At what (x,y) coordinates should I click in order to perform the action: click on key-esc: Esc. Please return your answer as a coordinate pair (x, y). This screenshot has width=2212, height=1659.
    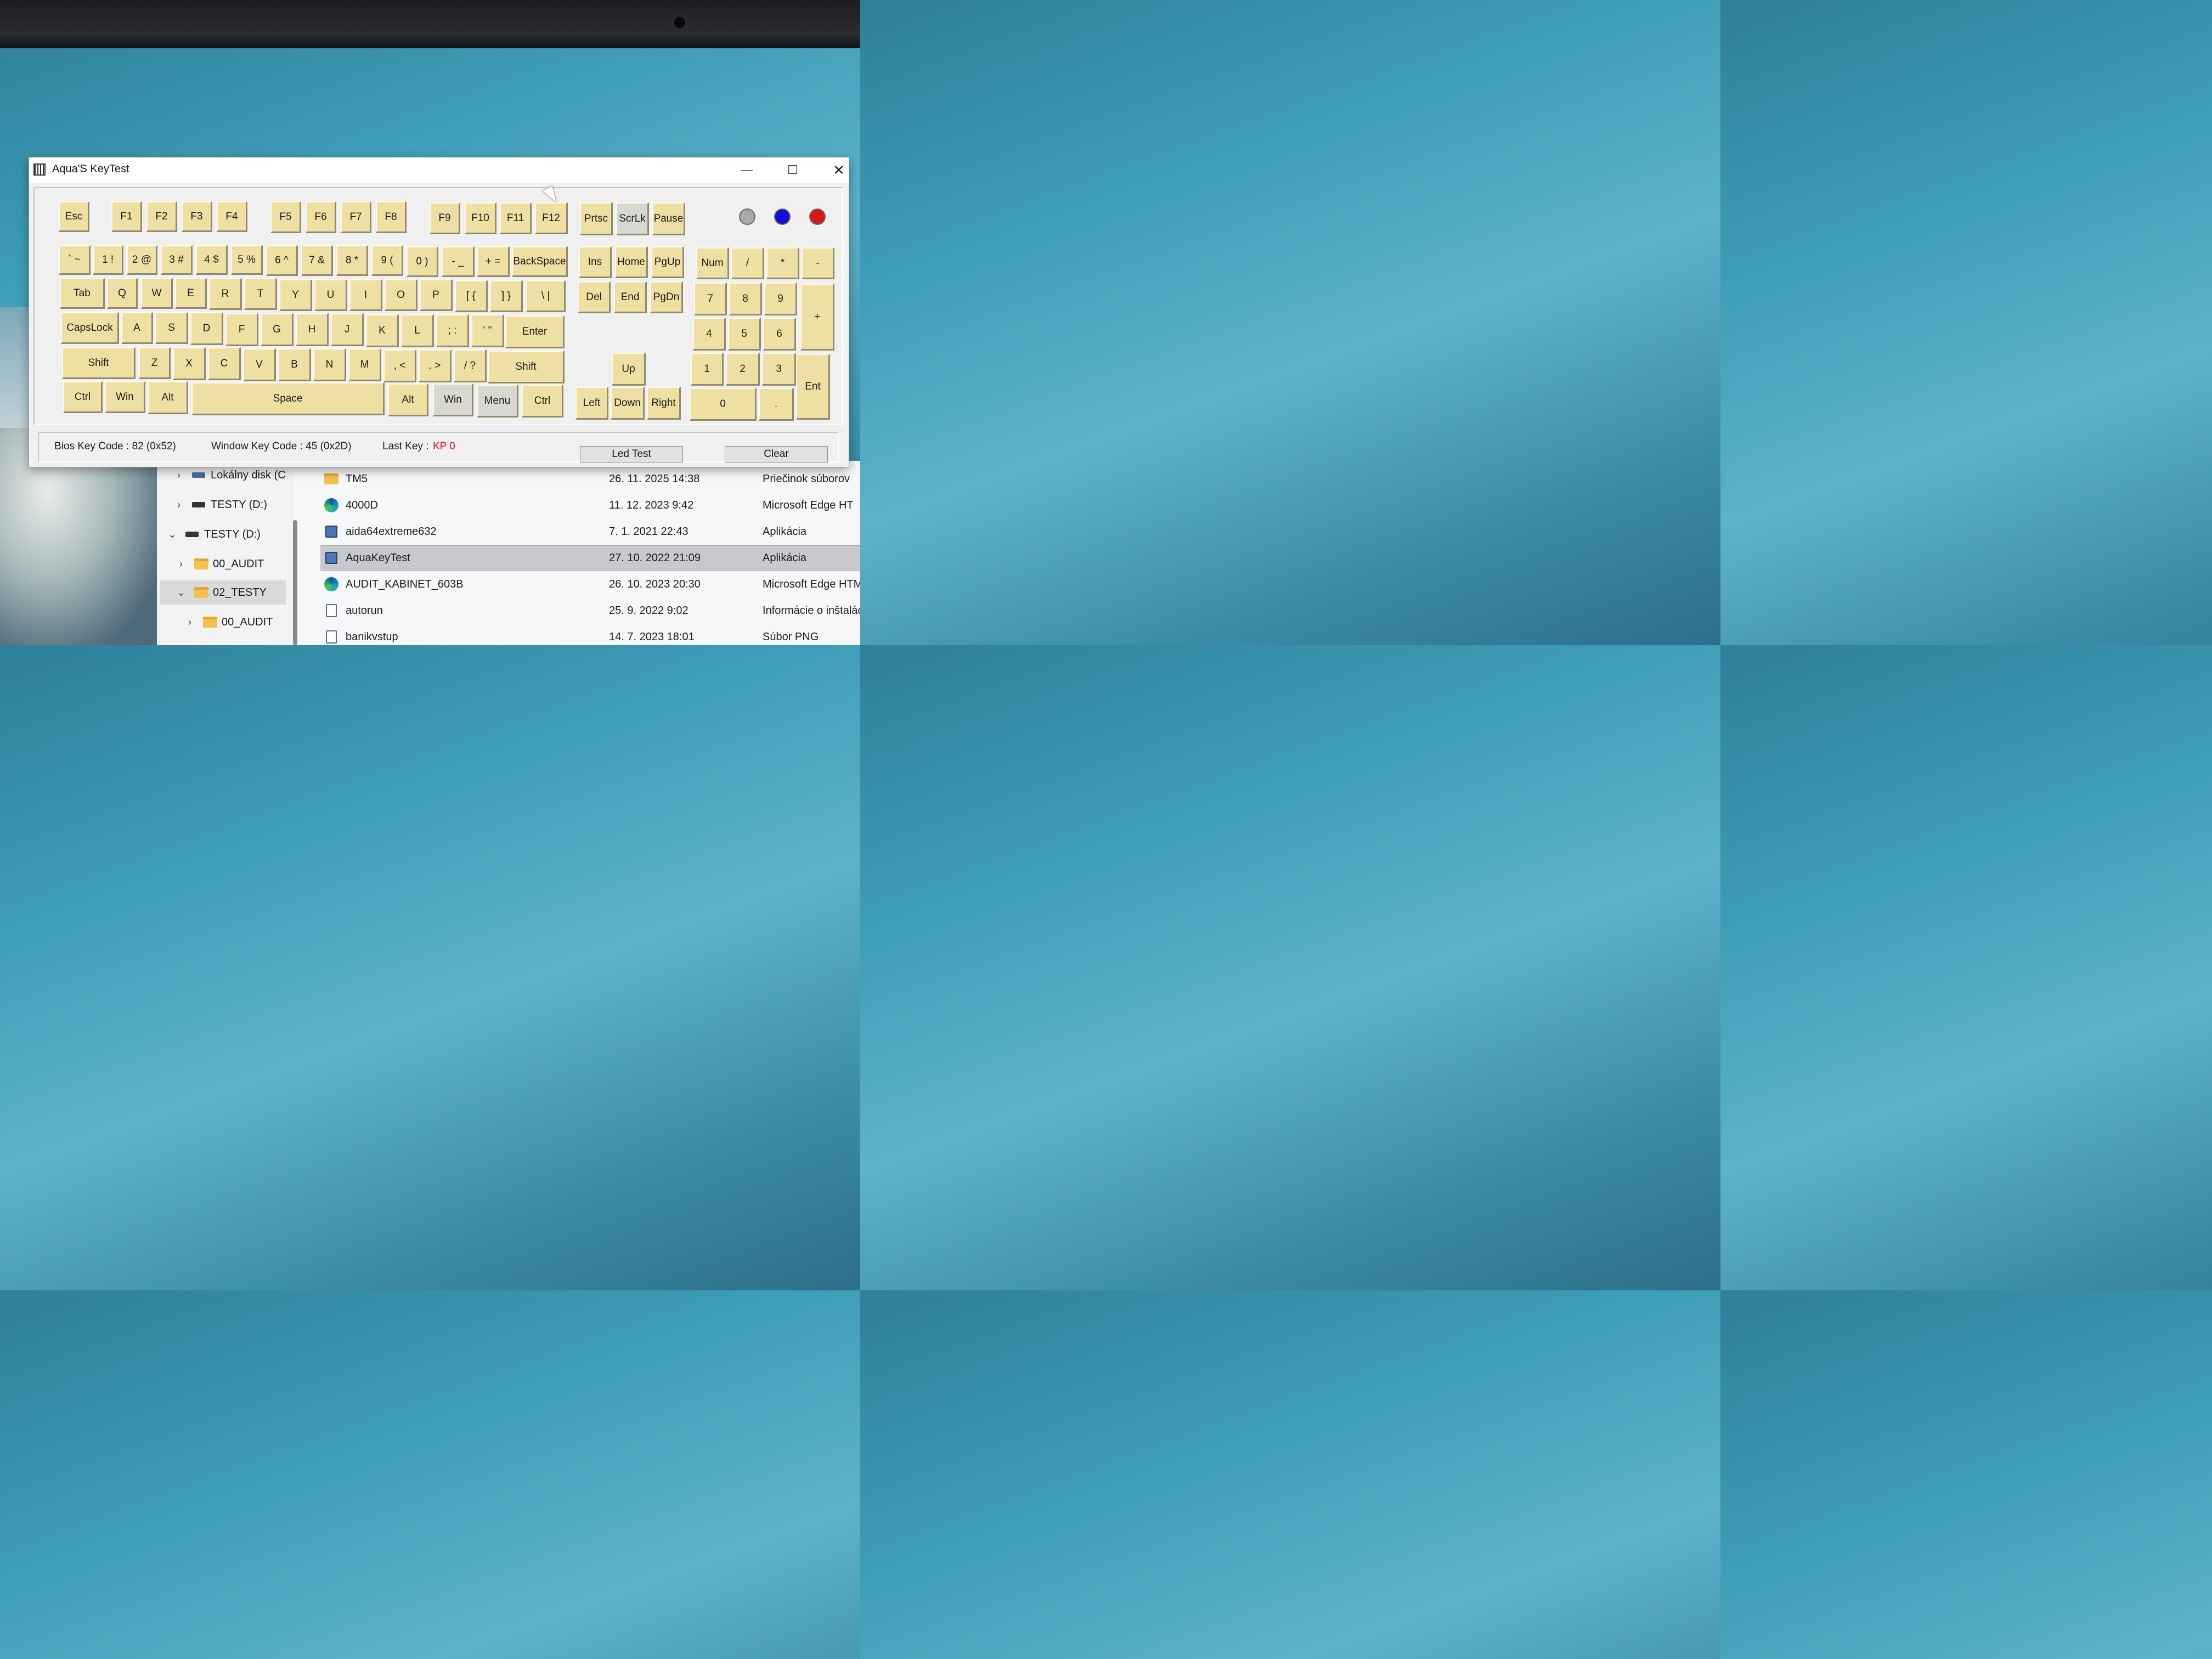
    Looking at the image, I should click on (74, 216).